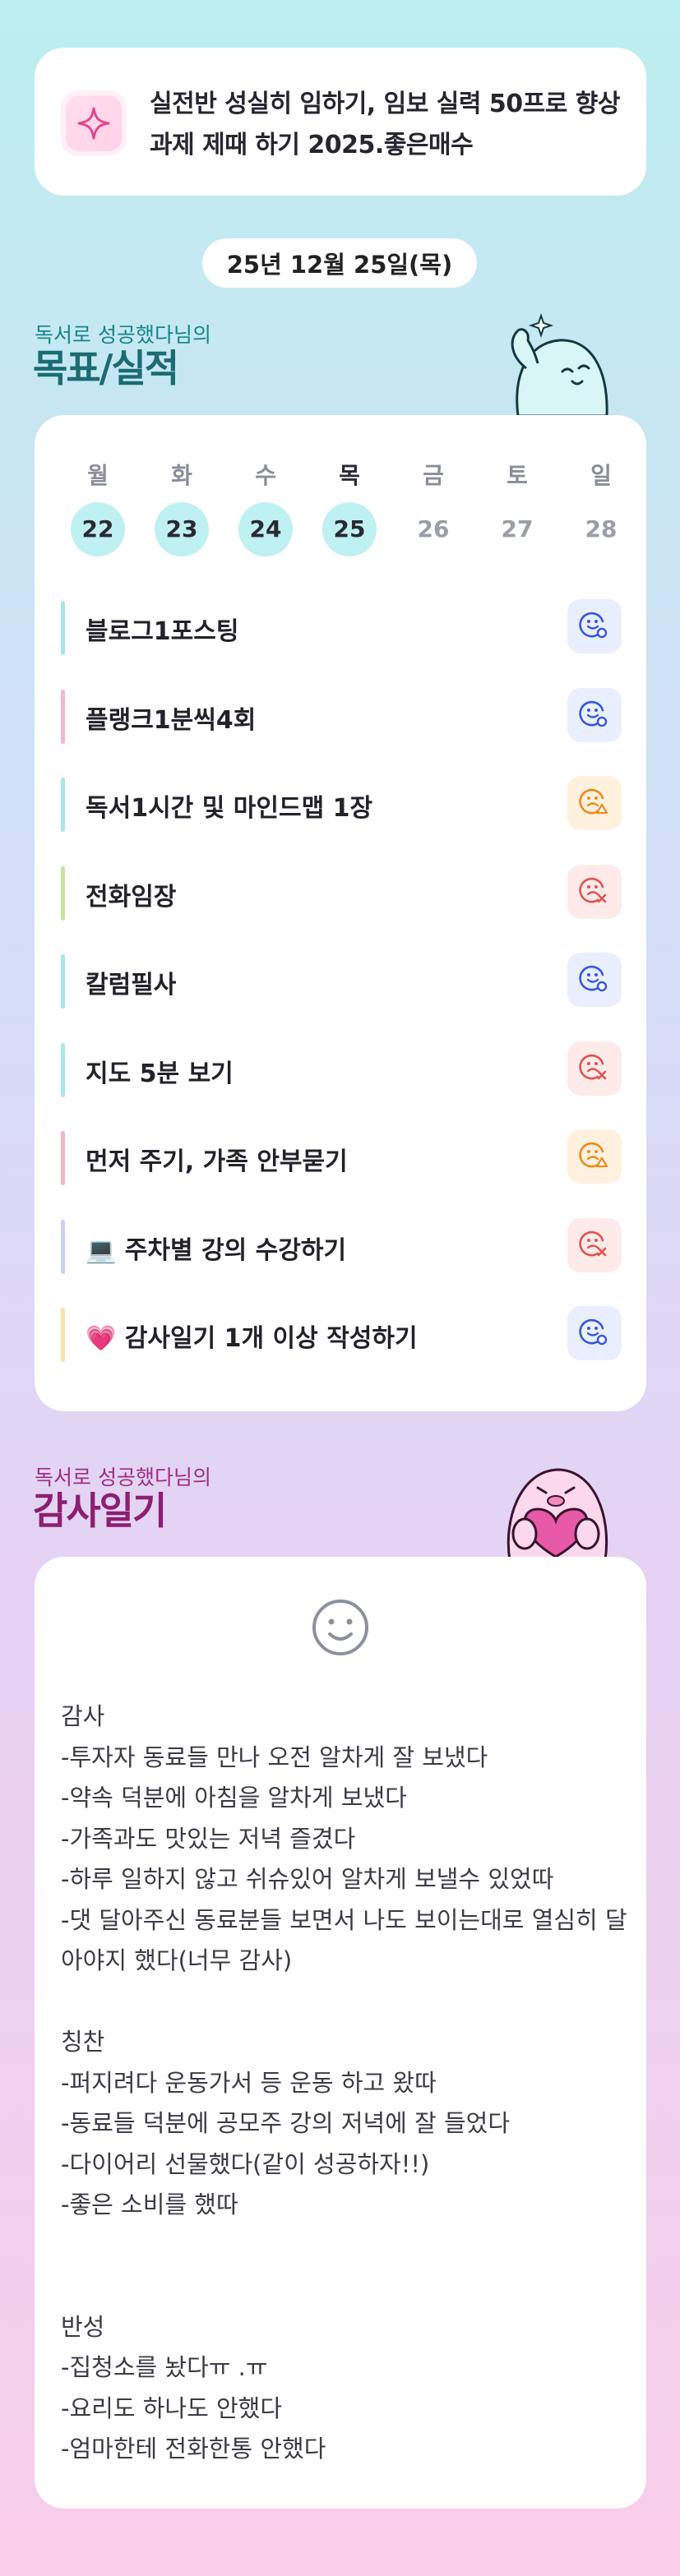  What do you see at coordinates (339, 263) in the screenshot?
I see `date-label: 25년 12월 25일(목)` at bounding box center [339, 263].